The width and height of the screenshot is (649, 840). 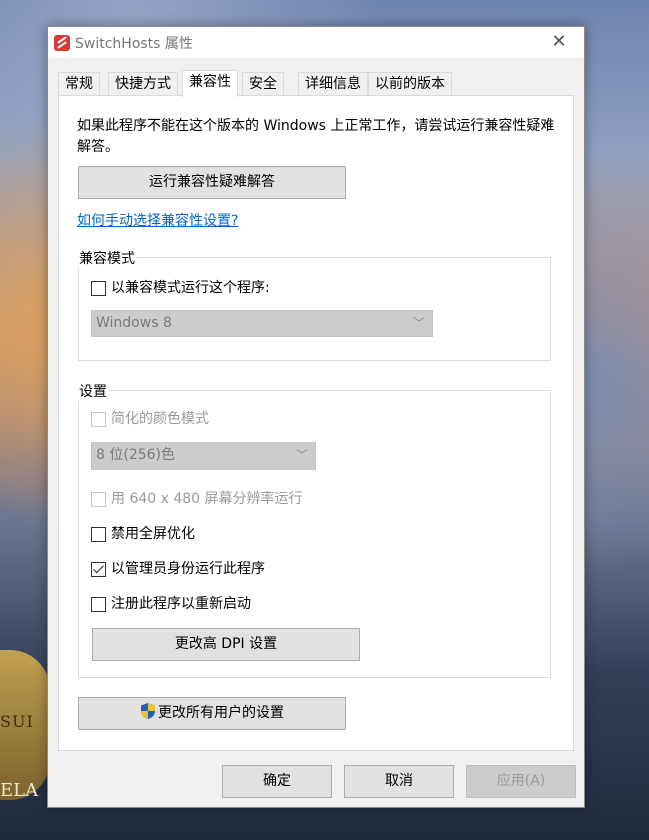 I want to click on run-as-admin-checkbox, so click(x=98, y=569).